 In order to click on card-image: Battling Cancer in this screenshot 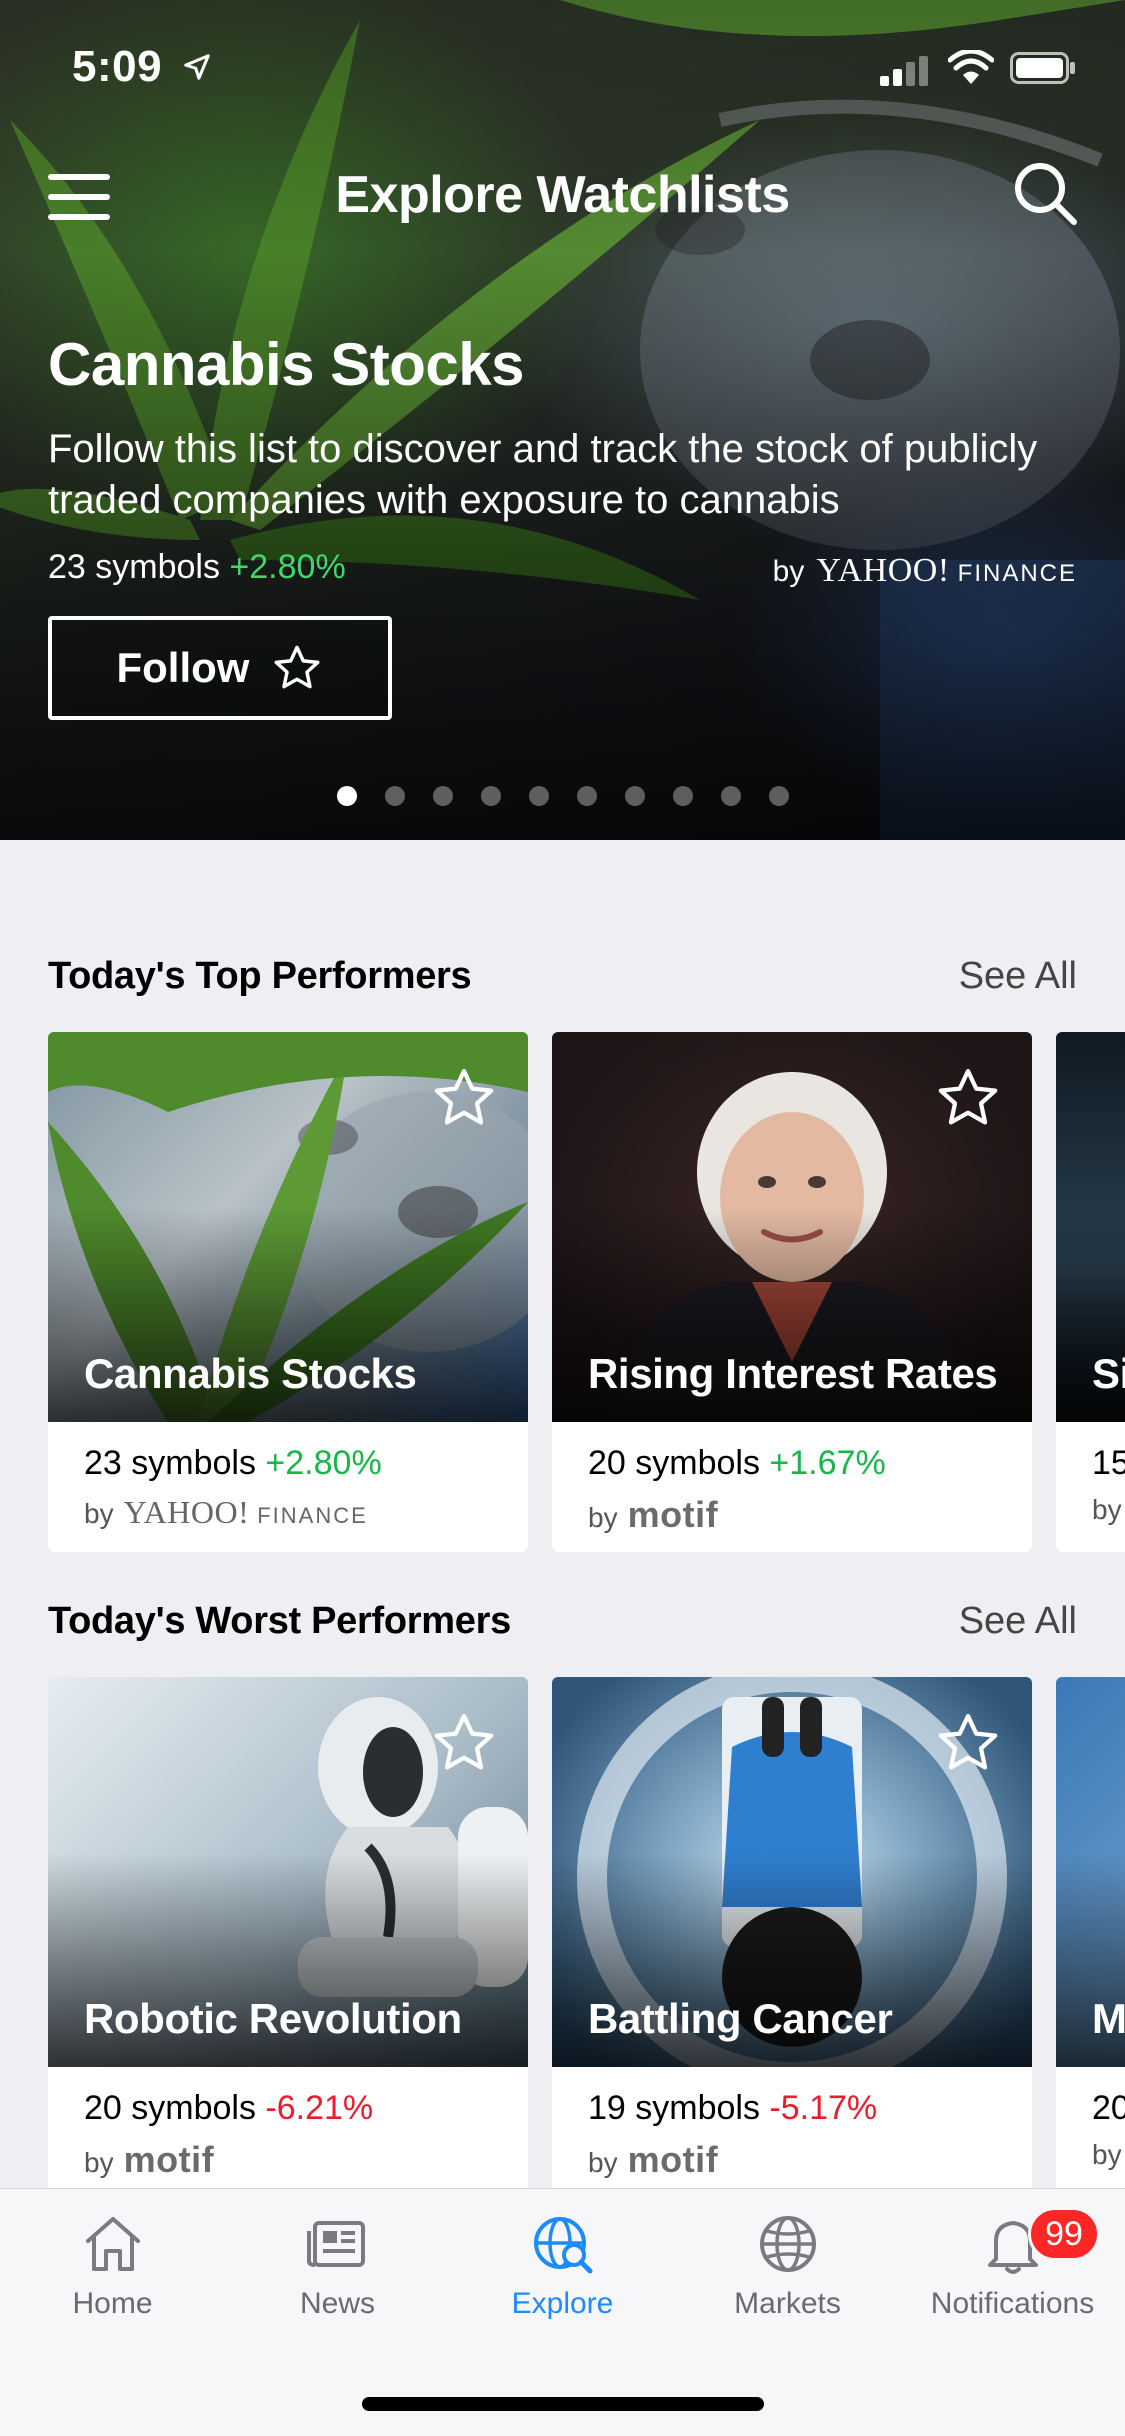, I will do `click(792, 1872)`.